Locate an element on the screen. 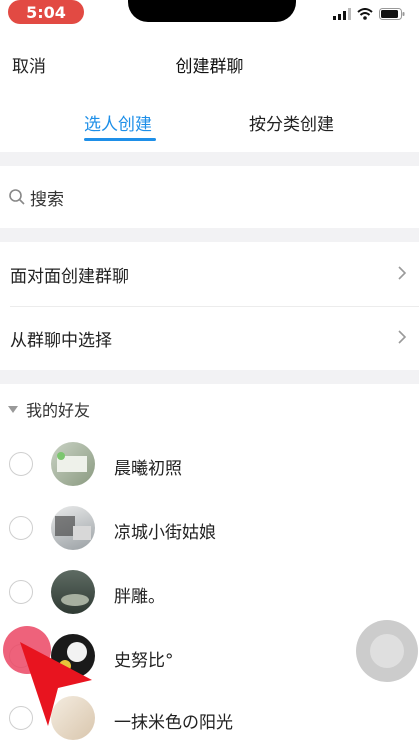 The height and width of the screenshot is (752, 419). search-bar: 搜索 is located at coordinates (209, 197).